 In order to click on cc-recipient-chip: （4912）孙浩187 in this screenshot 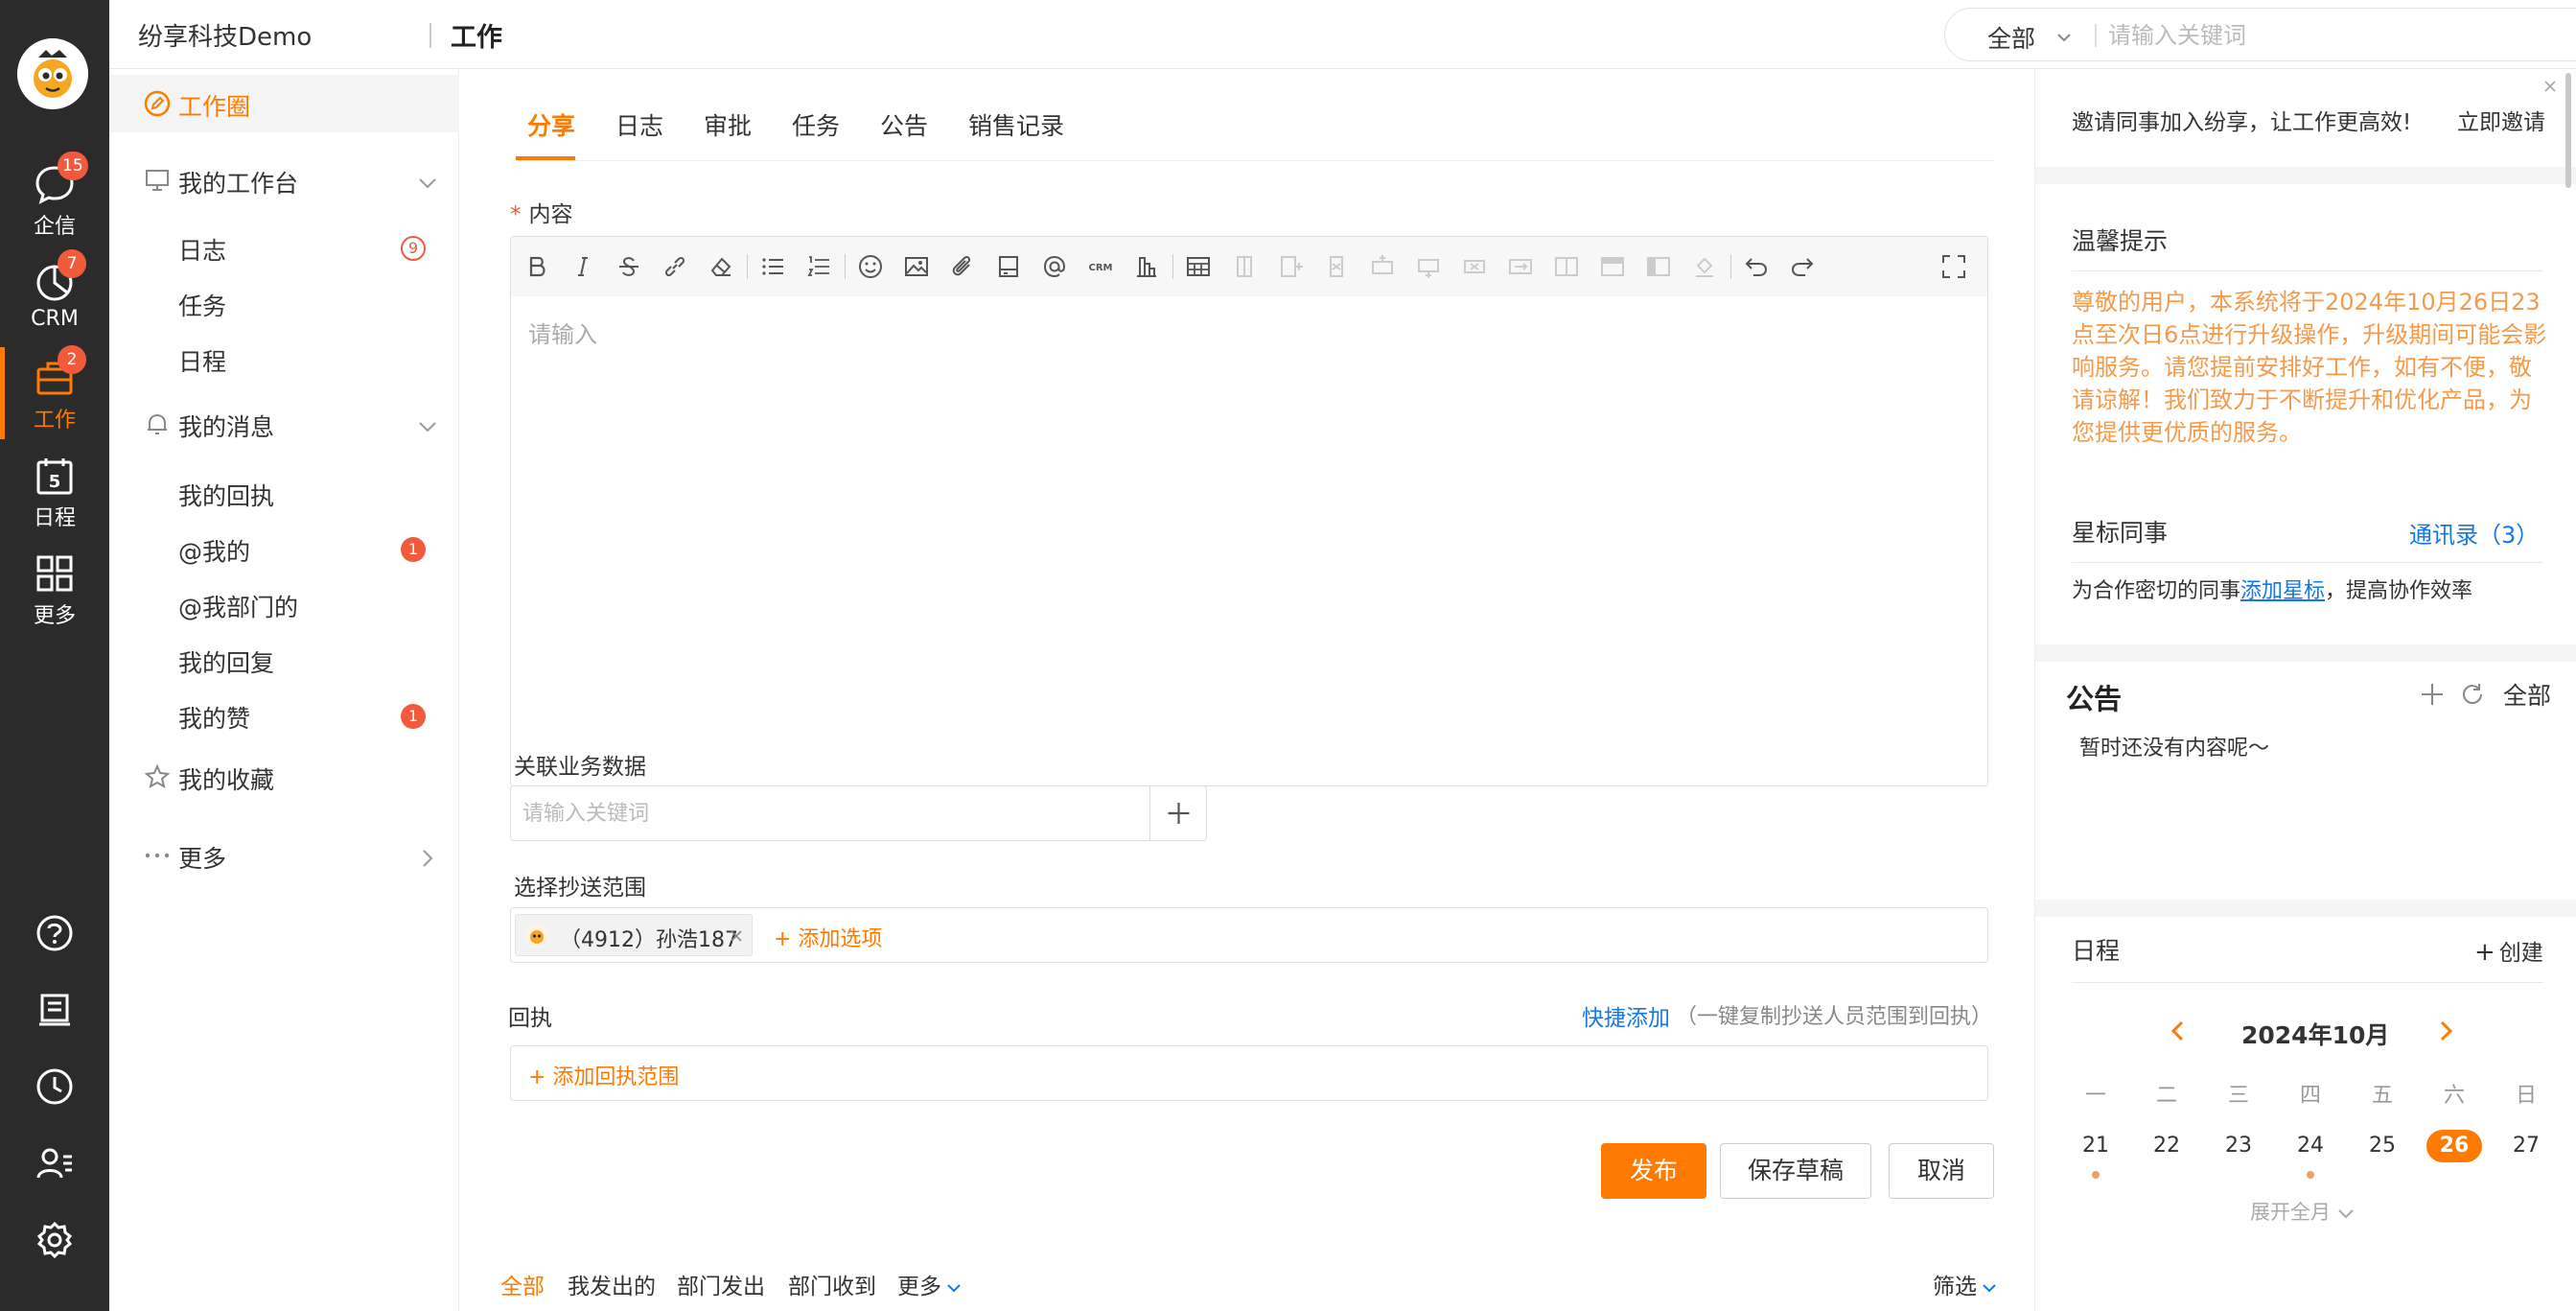, I will do `click(634, 935)`.